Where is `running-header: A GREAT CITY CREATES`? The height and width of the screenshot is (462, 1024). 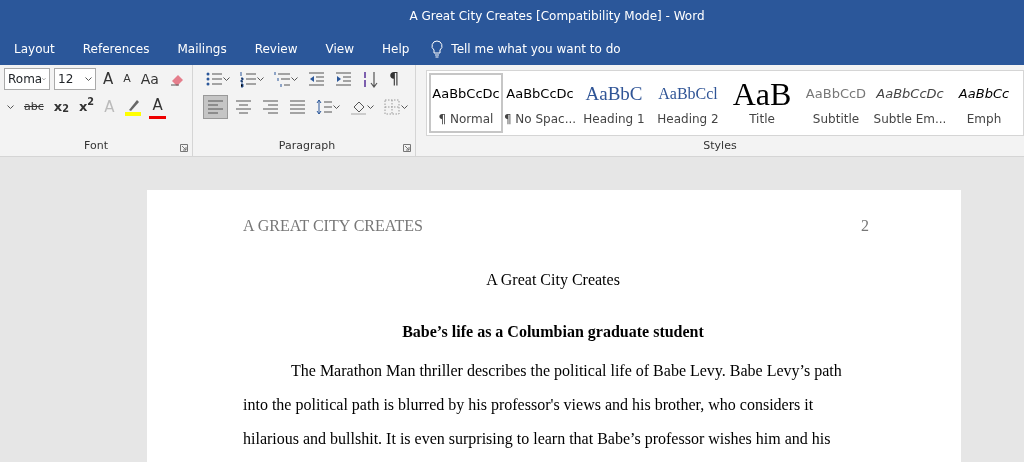 running-header: A GREAT CITY CREATES is located at coordinates (333, 226).